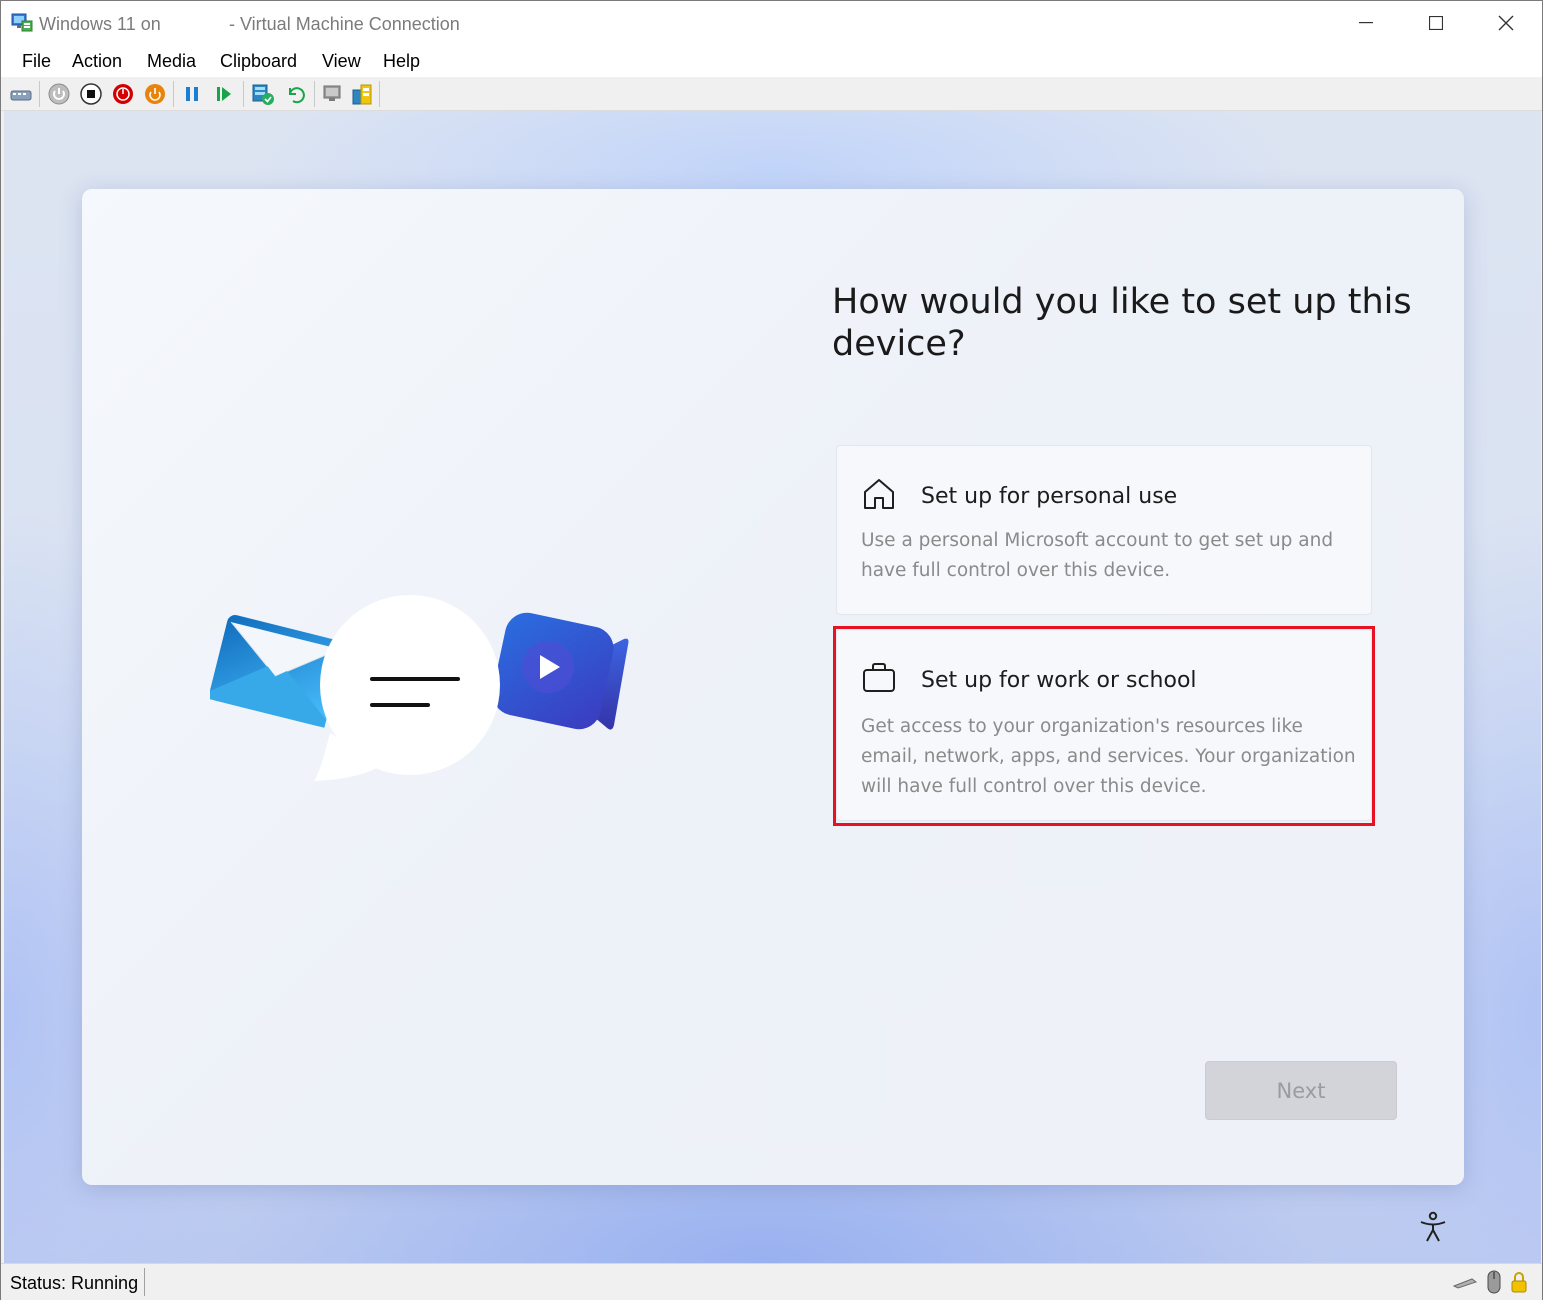 The height and width of the screenshot is (1300, 1543). Describe the element at coordinates (341, 61) in the screenshot. I see `menu-view: View` at that location.